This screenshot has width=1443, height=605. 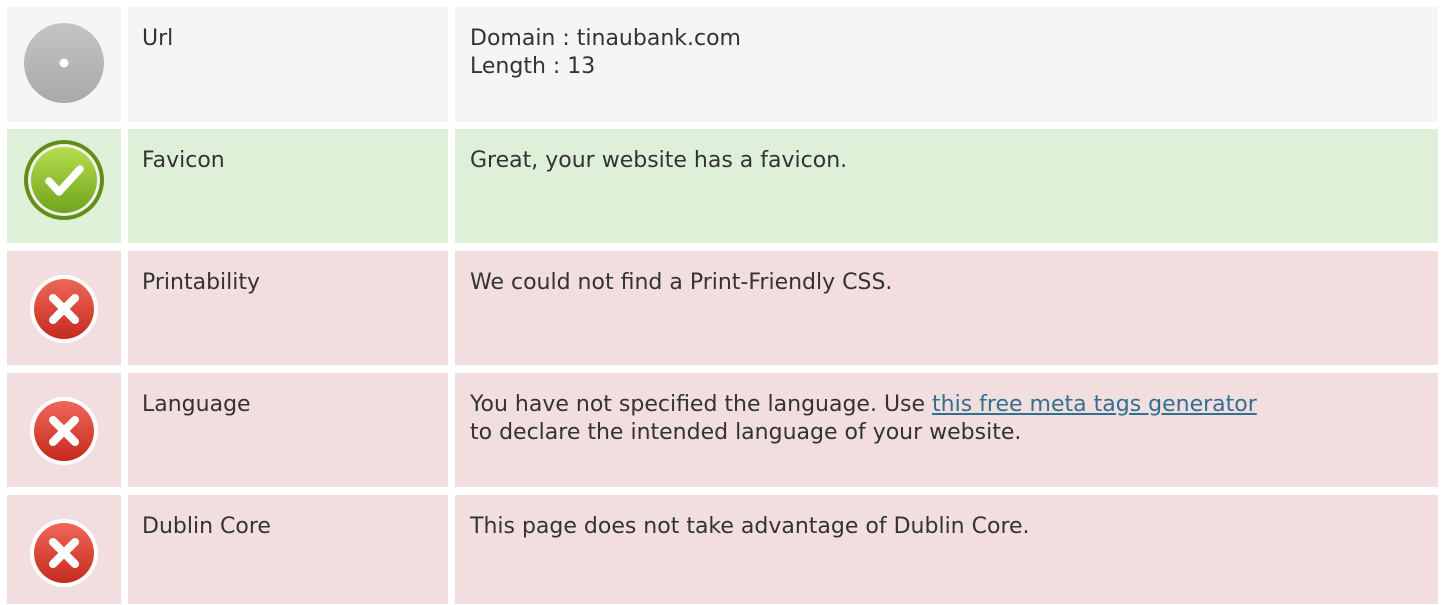 What do you see at coordinates (288, 308) in the screenshot?
I see `row-label: Printability` at bounding box center [288, 308].